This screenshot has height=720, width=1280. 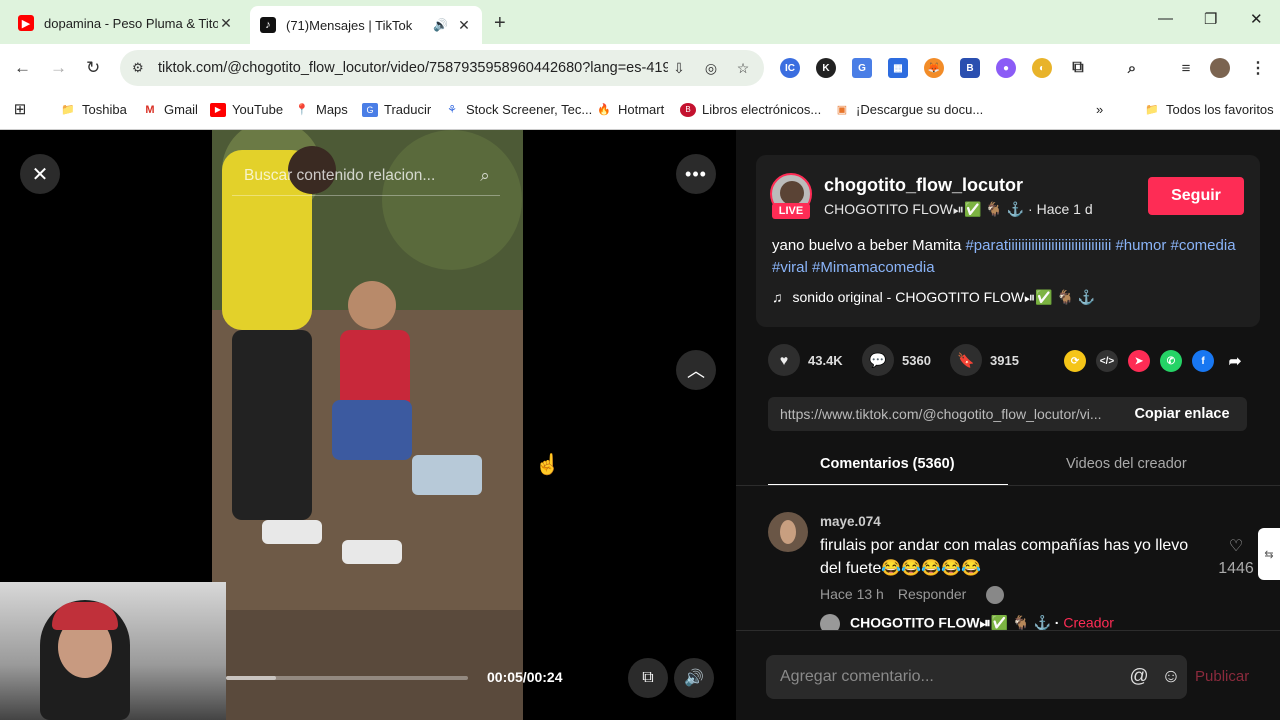 I want to click on commenter-avatar, so click(x=788, y=532).